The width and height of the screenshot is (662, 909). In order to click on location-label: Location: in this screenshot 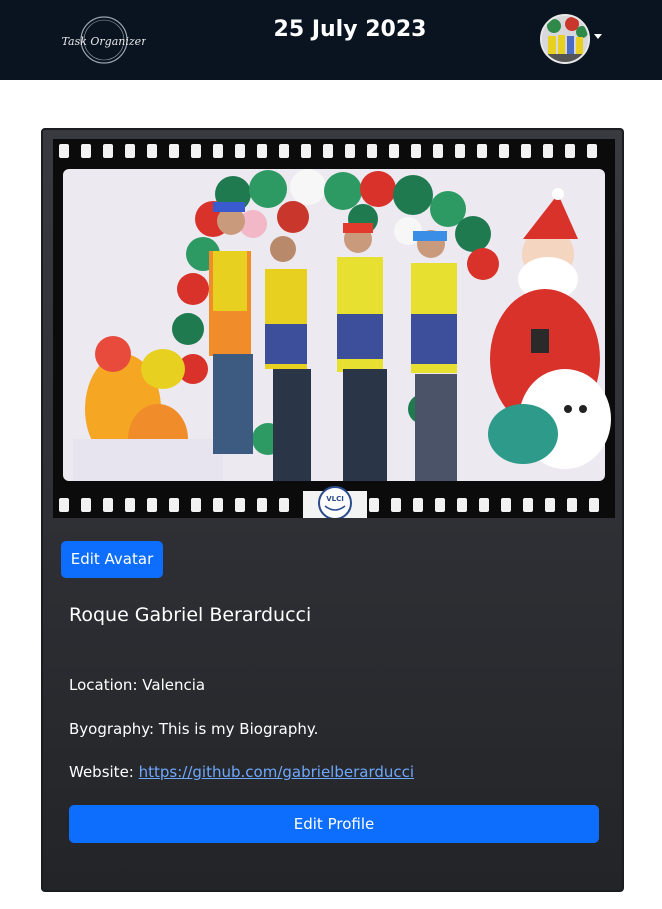, I will do `click(103, 685)`.